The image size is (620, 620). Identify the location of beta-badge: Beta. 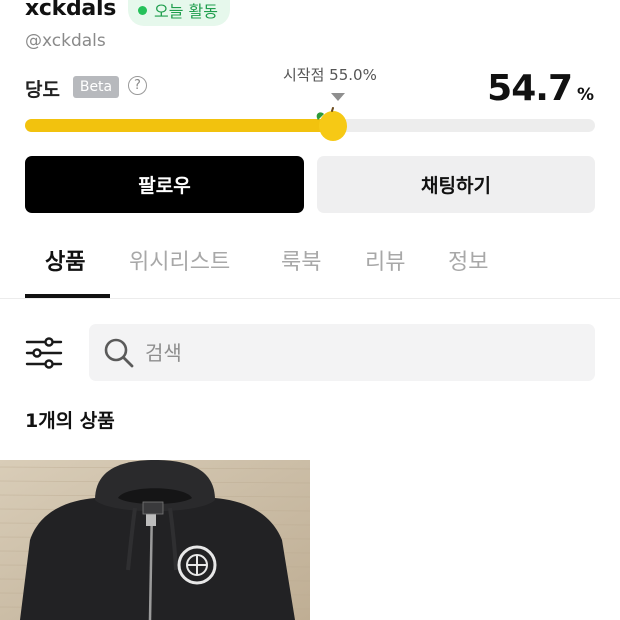
(96, 87).